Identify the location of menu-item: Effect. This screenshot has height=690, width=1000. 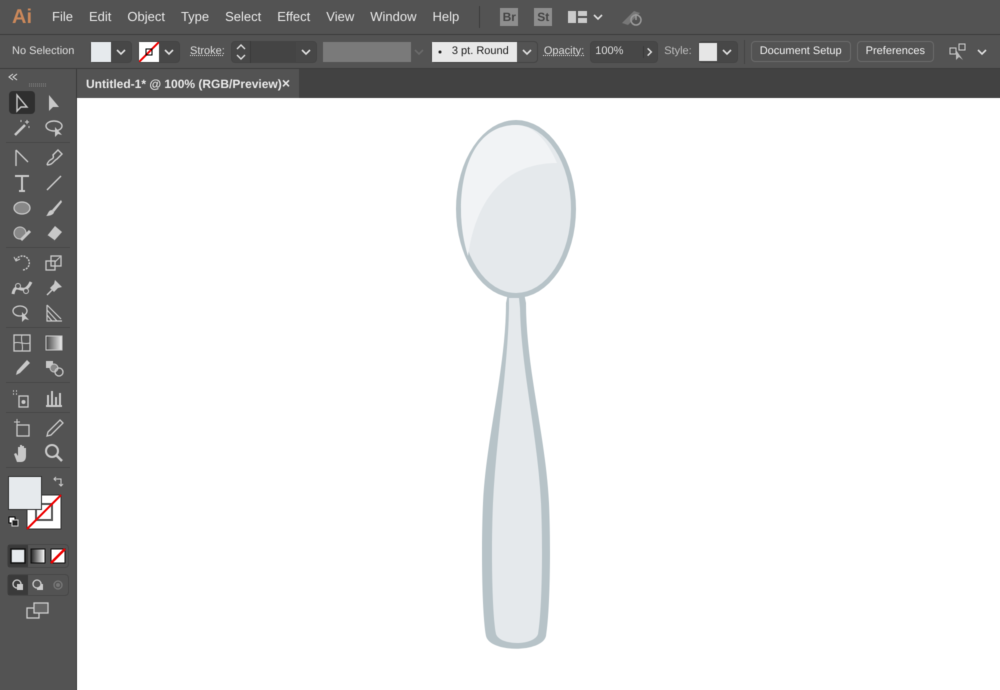
(293, 17).